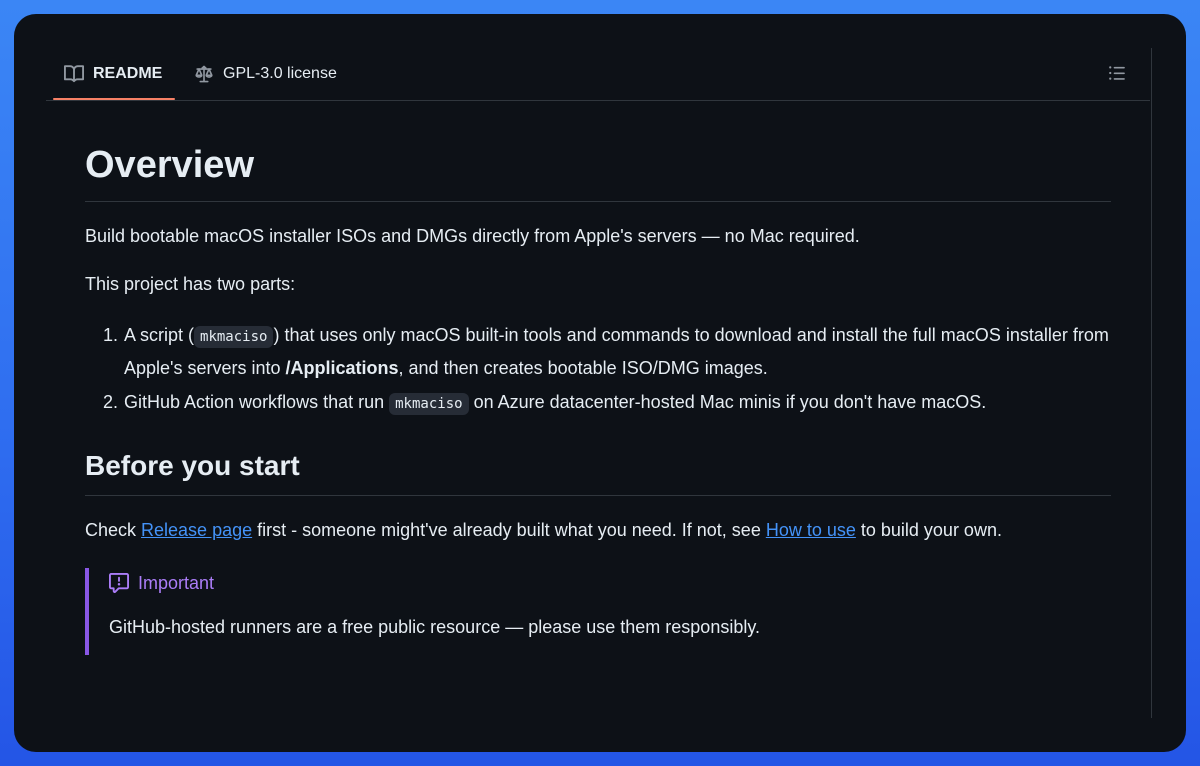 The image size is (1200, 766). Describe the element at coordinates (1151, 383) in the screenshot. I see `panel-border` at that location.